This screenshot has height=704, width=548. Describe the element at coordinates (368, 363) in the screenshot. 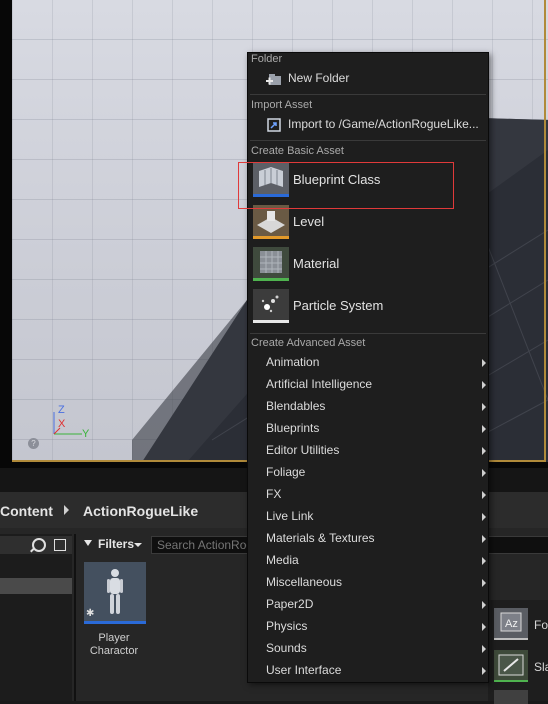

I see `submenu-animation: Animation` at that location.